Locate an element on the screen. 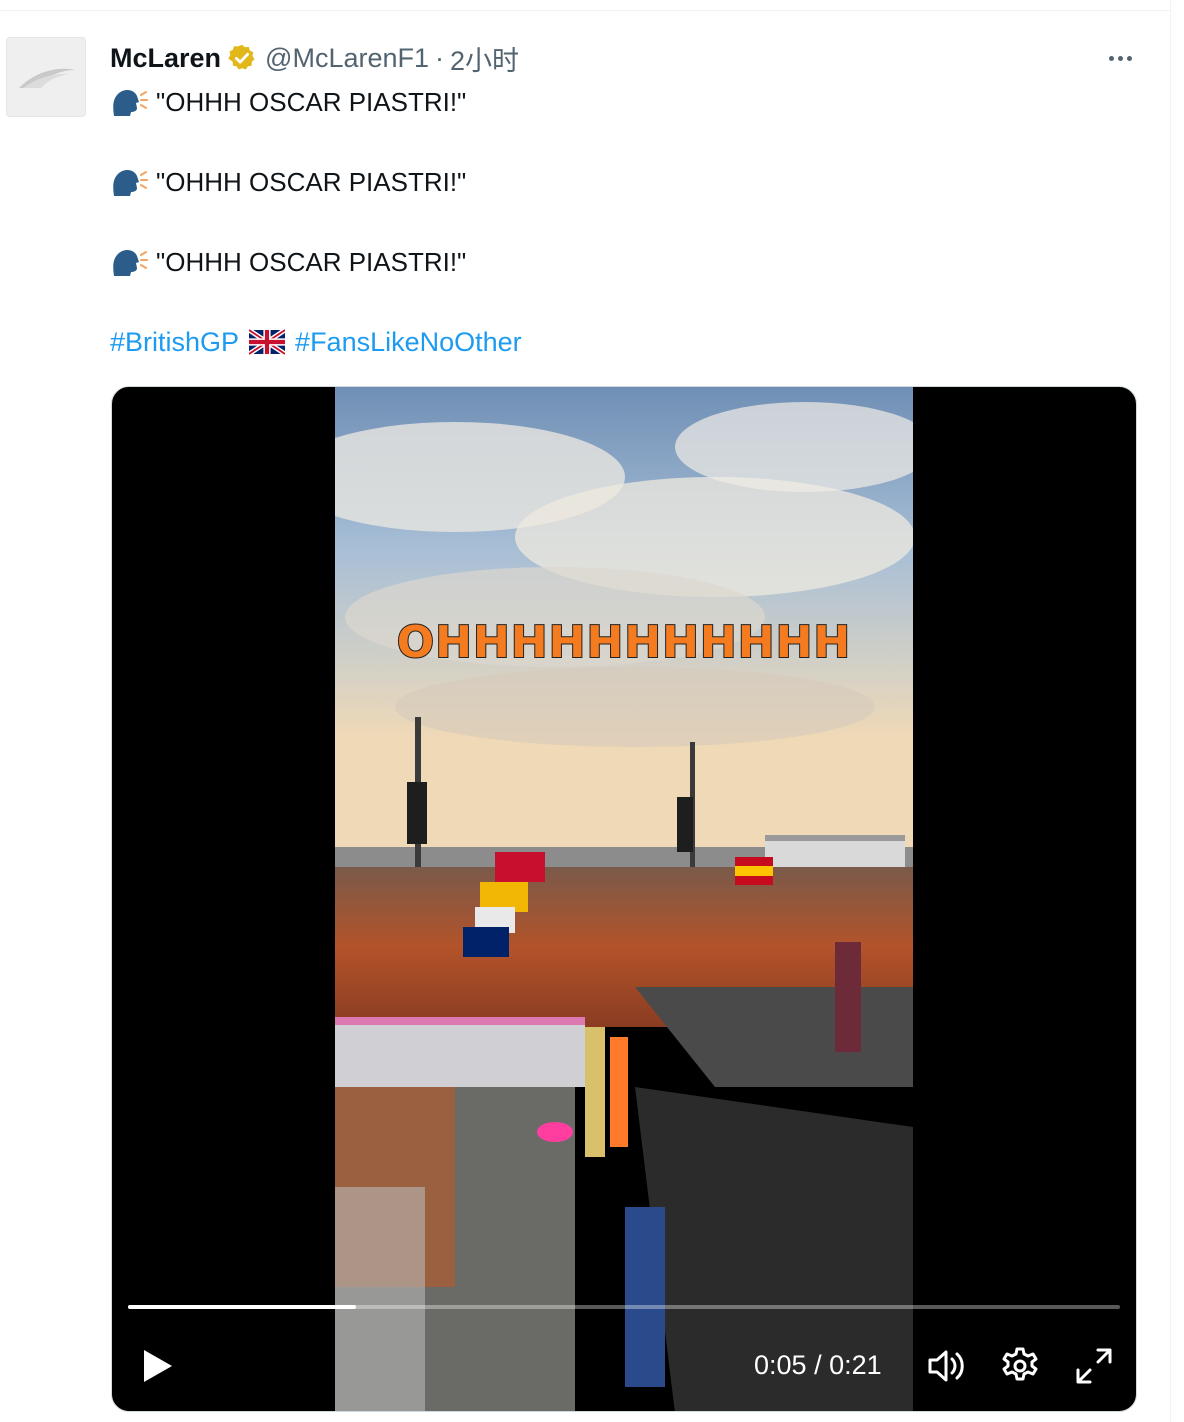  tweet-line-3: "OHHH OSCAR PIASTRI!" is located at coordinates (288, 262).